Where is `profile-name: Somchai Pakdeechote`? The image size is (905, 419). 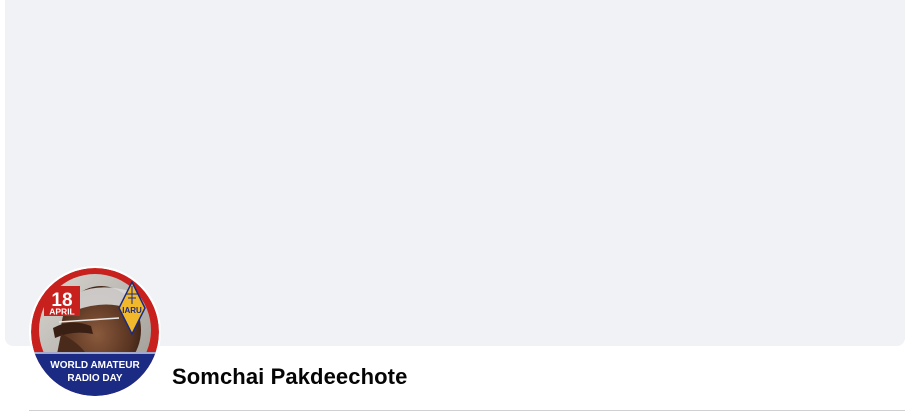
profile-name: Somchai Pakdeechote is located at coordinates (289, 377).